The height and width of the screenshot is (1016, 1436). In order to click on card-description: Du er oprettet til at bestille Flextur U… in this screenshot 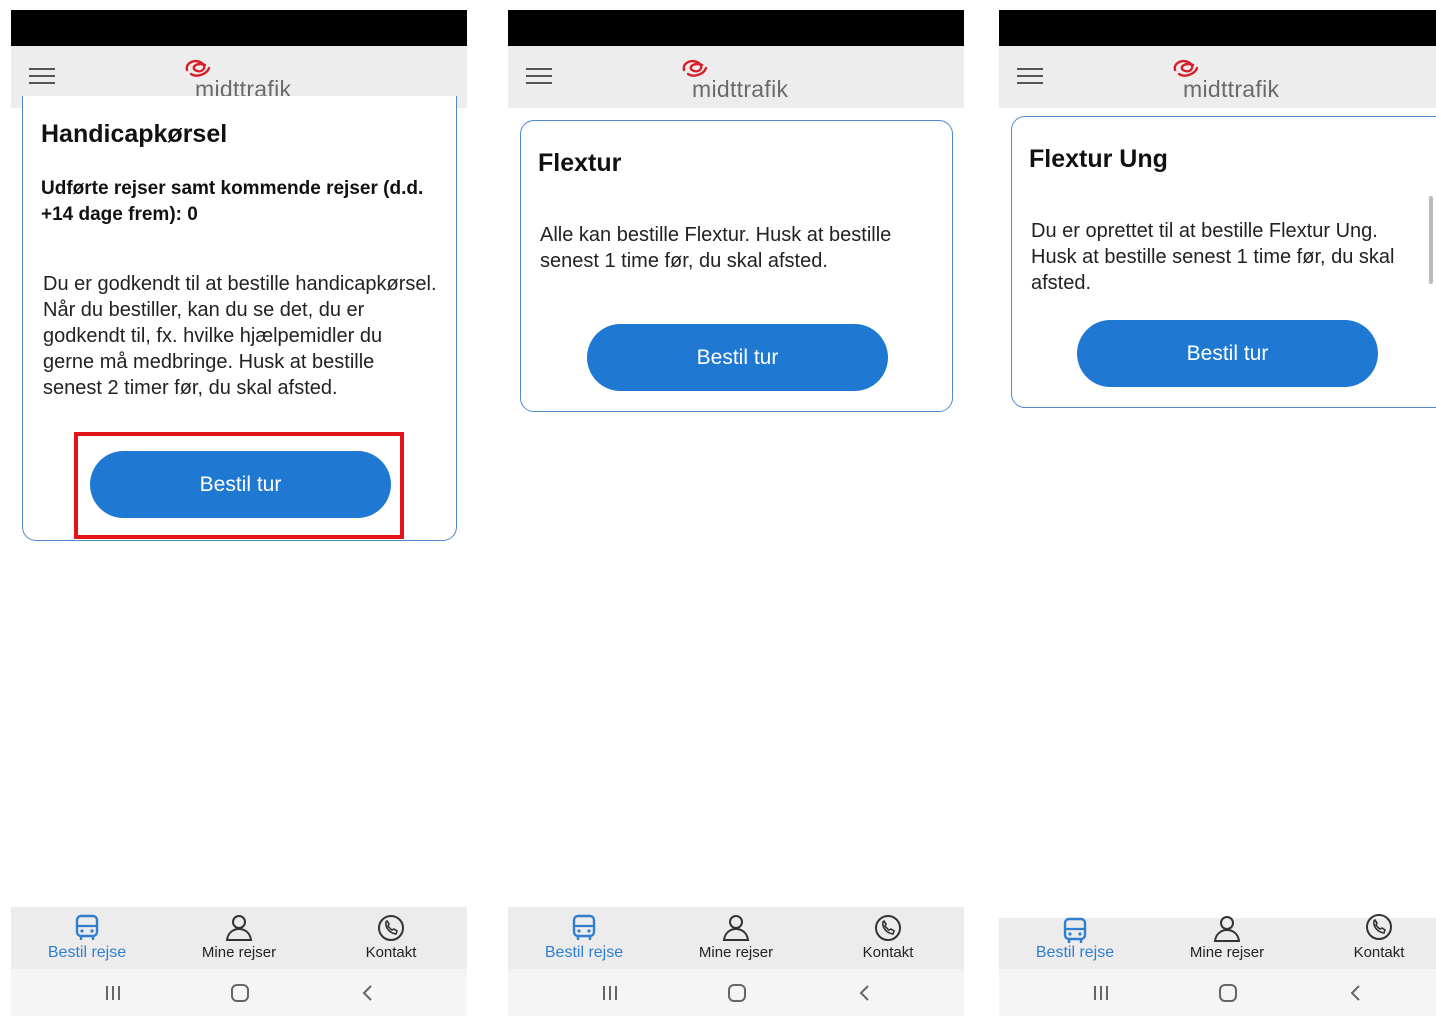, I will do `click(1213, 257)`.